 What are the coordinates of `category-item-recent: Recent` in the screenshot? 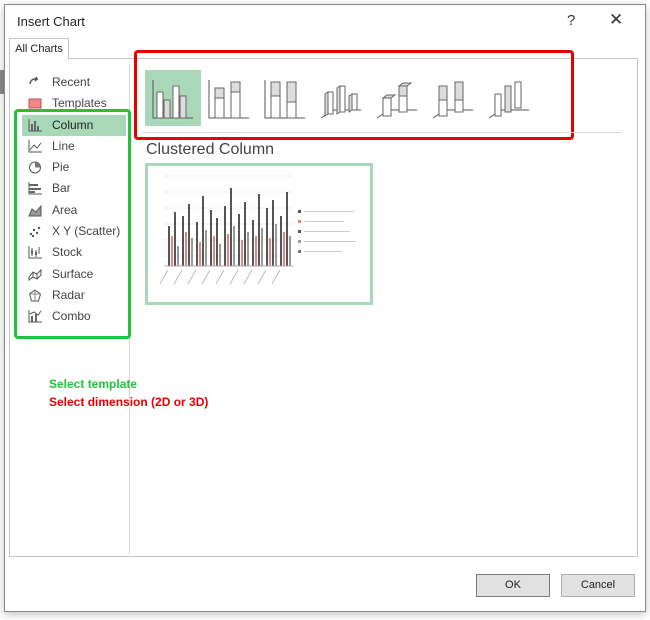 It's located at (74, 82).